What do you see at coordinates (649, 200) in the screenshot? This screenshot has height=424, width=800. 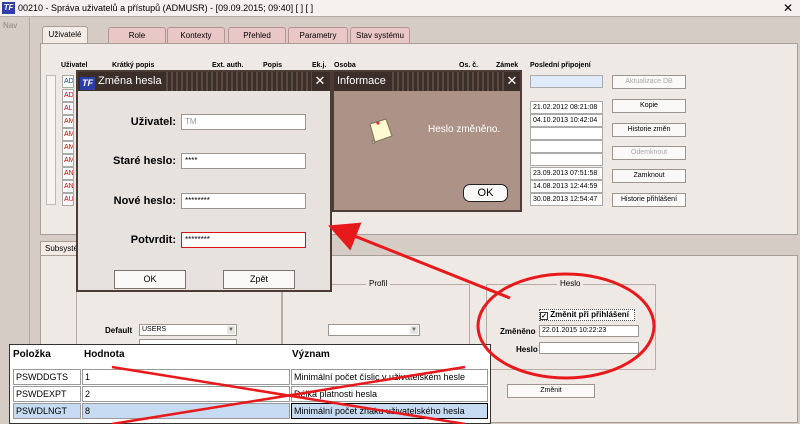 I see `login-history-button: Historie přihlášení` at bounding box center [649, 200].